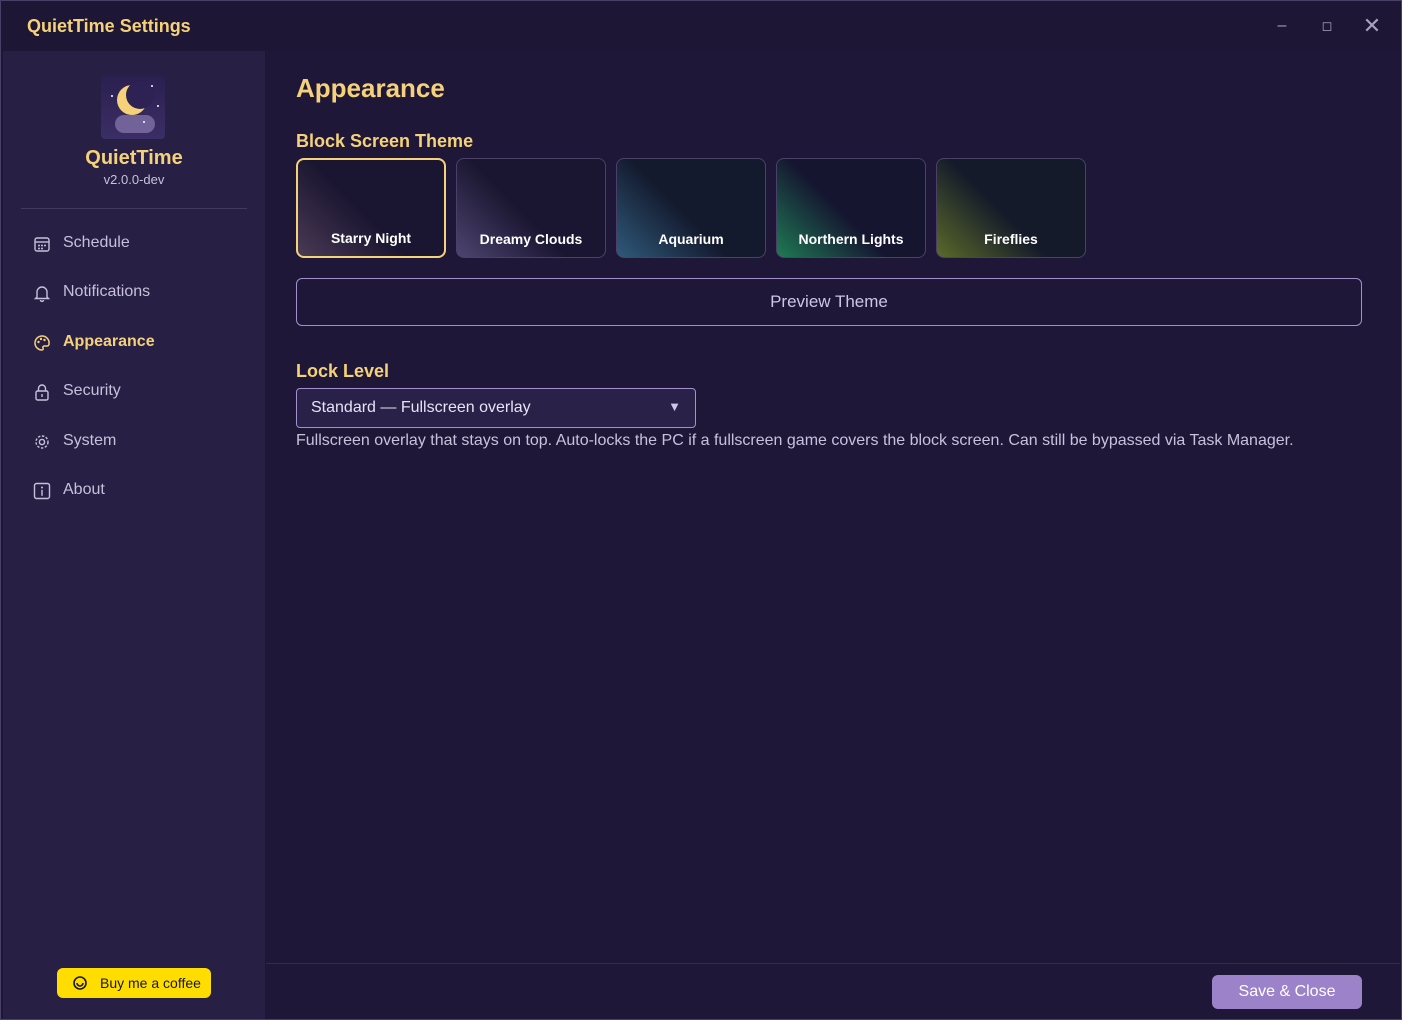 The image size is (1402, 1020). Describe the element at coordinates (107, 291) in the screenshot. I see `sidebar-item-label: Notifications` at that location.